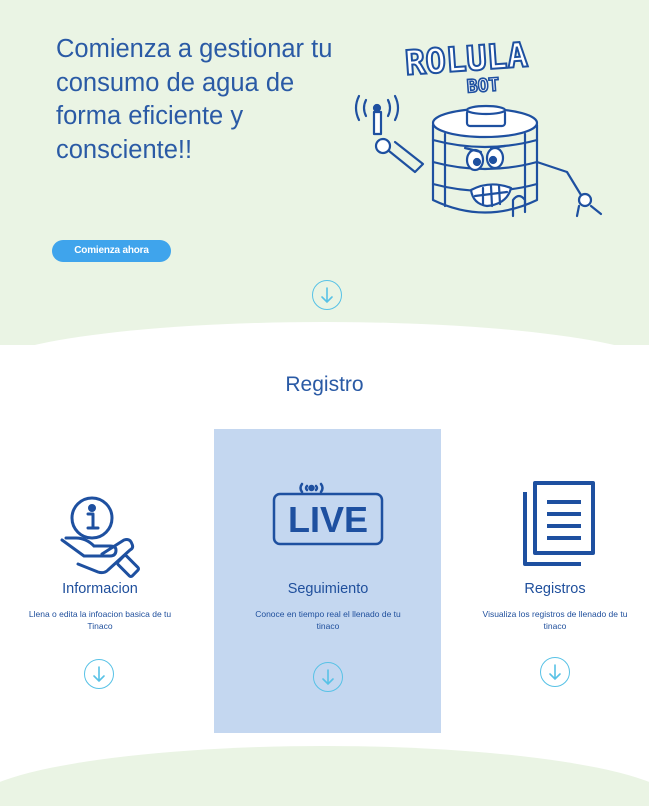 Image resolution: width=649 pixels, height=806 pixels. Describe the element at coordinates (324, 384) in the screenshot. I see `section-title: Registro` at that location.